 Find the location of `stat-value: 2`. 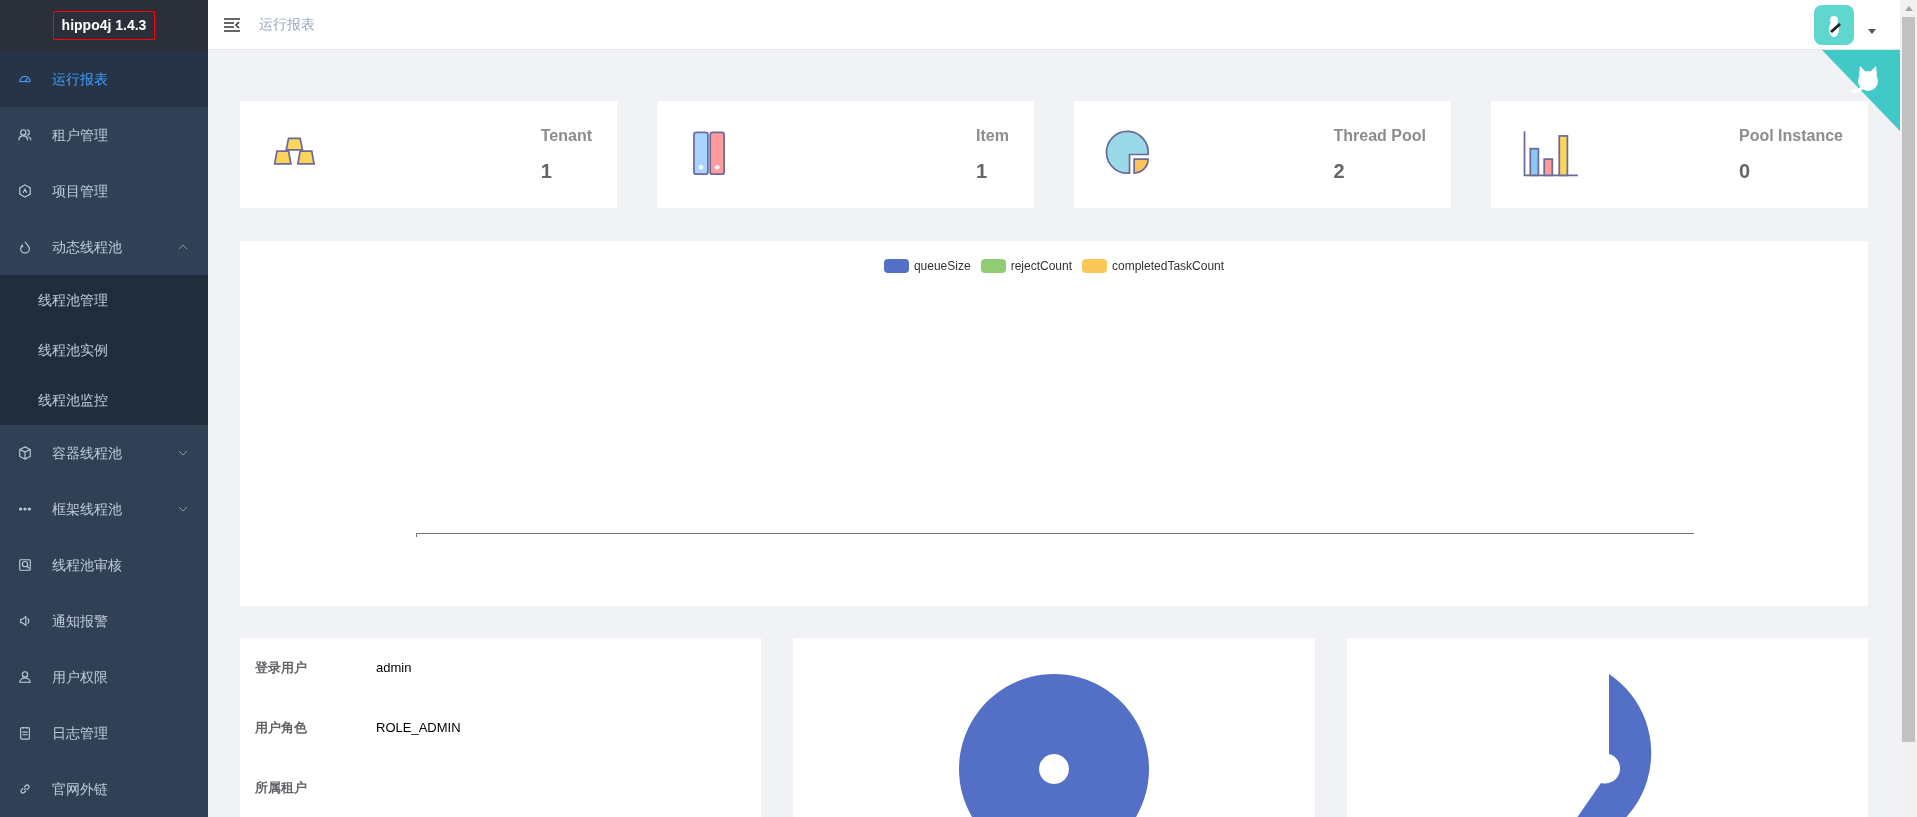

stat-value: 2 is located at coordinates (1339, 171).